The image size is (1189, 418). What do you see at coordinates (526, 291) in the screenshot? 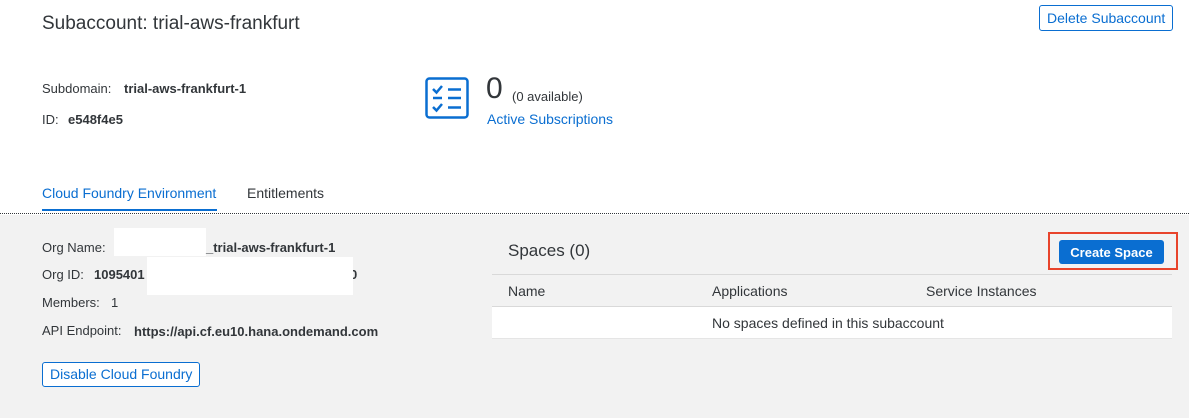
I see `column-header-name: Name` at bounding box center [526, 291].